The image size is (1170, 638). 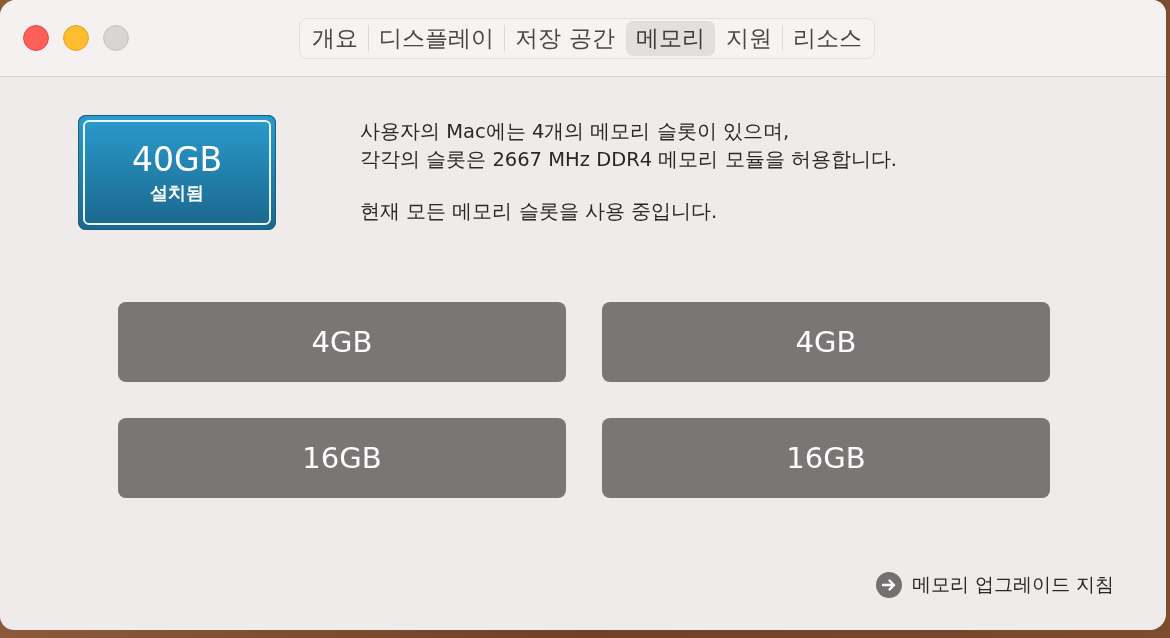 What do you see at coordinates (335, 38) in the screenshot?
I see `tab: 개요` at bounding box center [335, 38].